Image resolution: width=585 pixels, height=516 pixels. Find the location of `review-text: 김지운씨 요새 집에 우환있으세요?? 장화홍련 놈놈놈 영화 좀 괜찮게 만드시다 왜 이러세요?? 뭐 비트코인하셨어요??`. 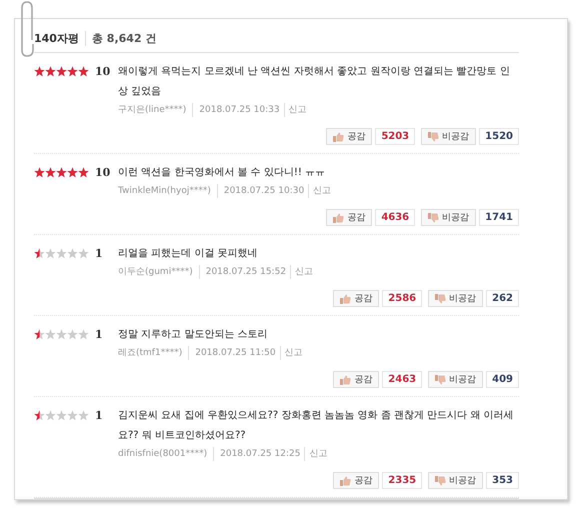

review-text: 김지운씨 요새 집에 우환있으세요?? 장화홍련 놈놈놈 영화 좀 괜찮게 만드시다 왜 이러세요?? 뭐 비트코인하셨어요?? is located at coordinates (316, 426).